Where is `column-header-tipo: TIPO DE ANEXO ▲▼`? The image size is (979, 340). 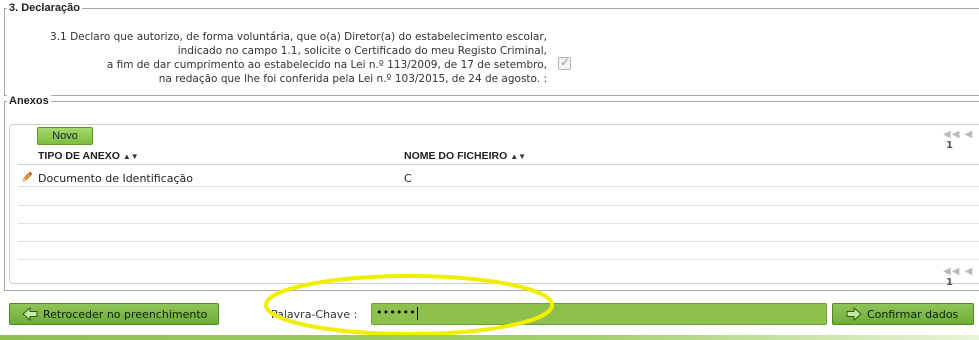
column-header-tipo: TIPO DE ANEXO ▲▼ is located at coordinates (88, 156).